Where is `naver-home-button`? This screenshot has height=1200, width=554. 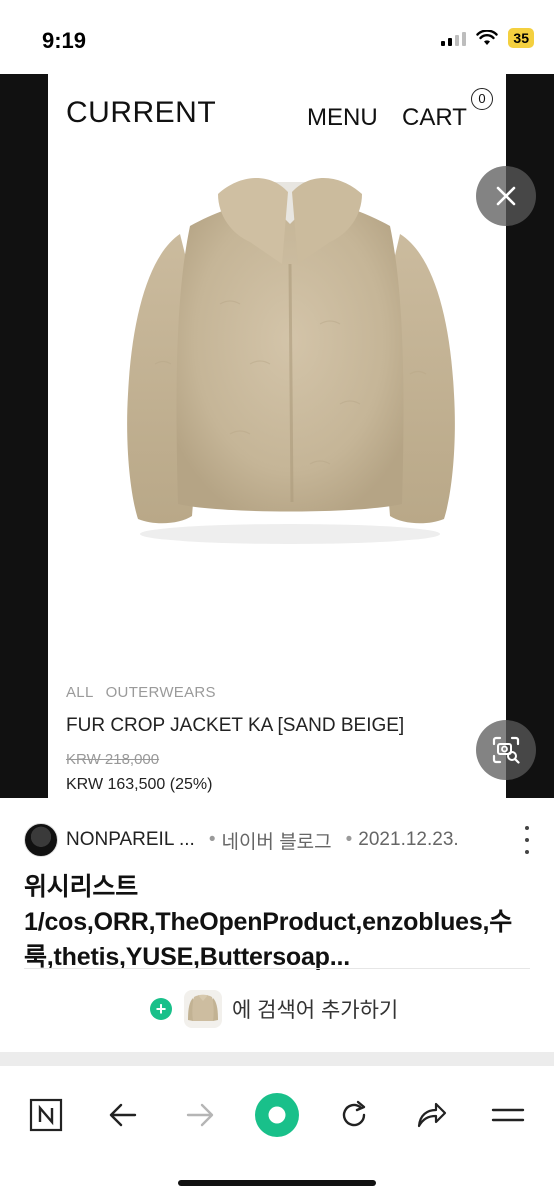
naver-home-button is located at coordinates (46, 1115).